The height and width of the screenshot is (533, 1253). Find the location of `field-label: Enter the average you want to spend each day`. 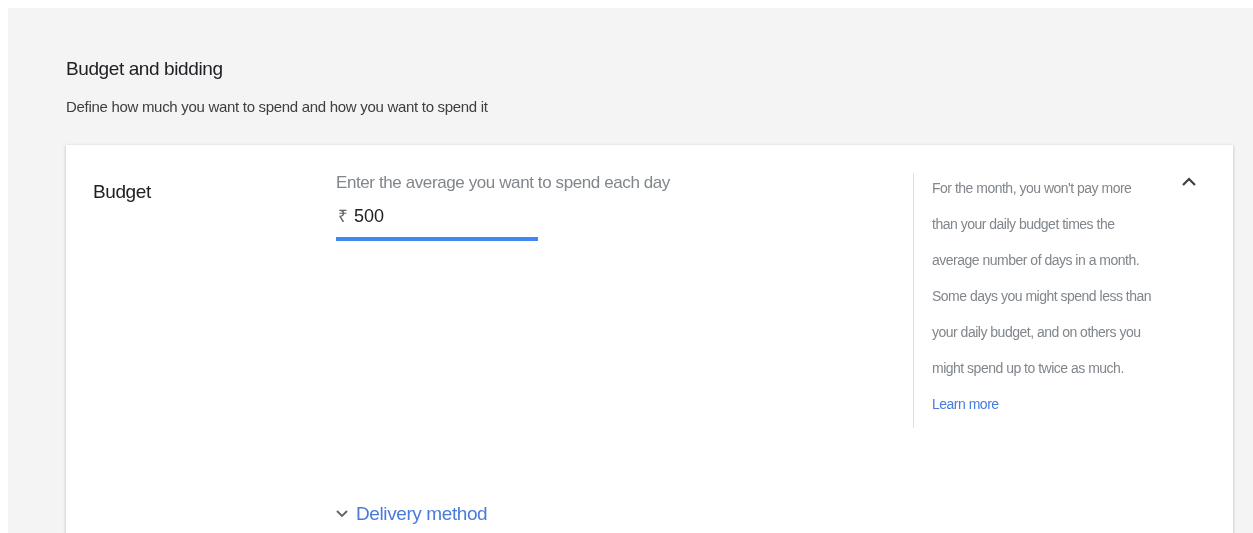

field-label: Enter the average you want to spend each day is located at coordinates (503, 183).